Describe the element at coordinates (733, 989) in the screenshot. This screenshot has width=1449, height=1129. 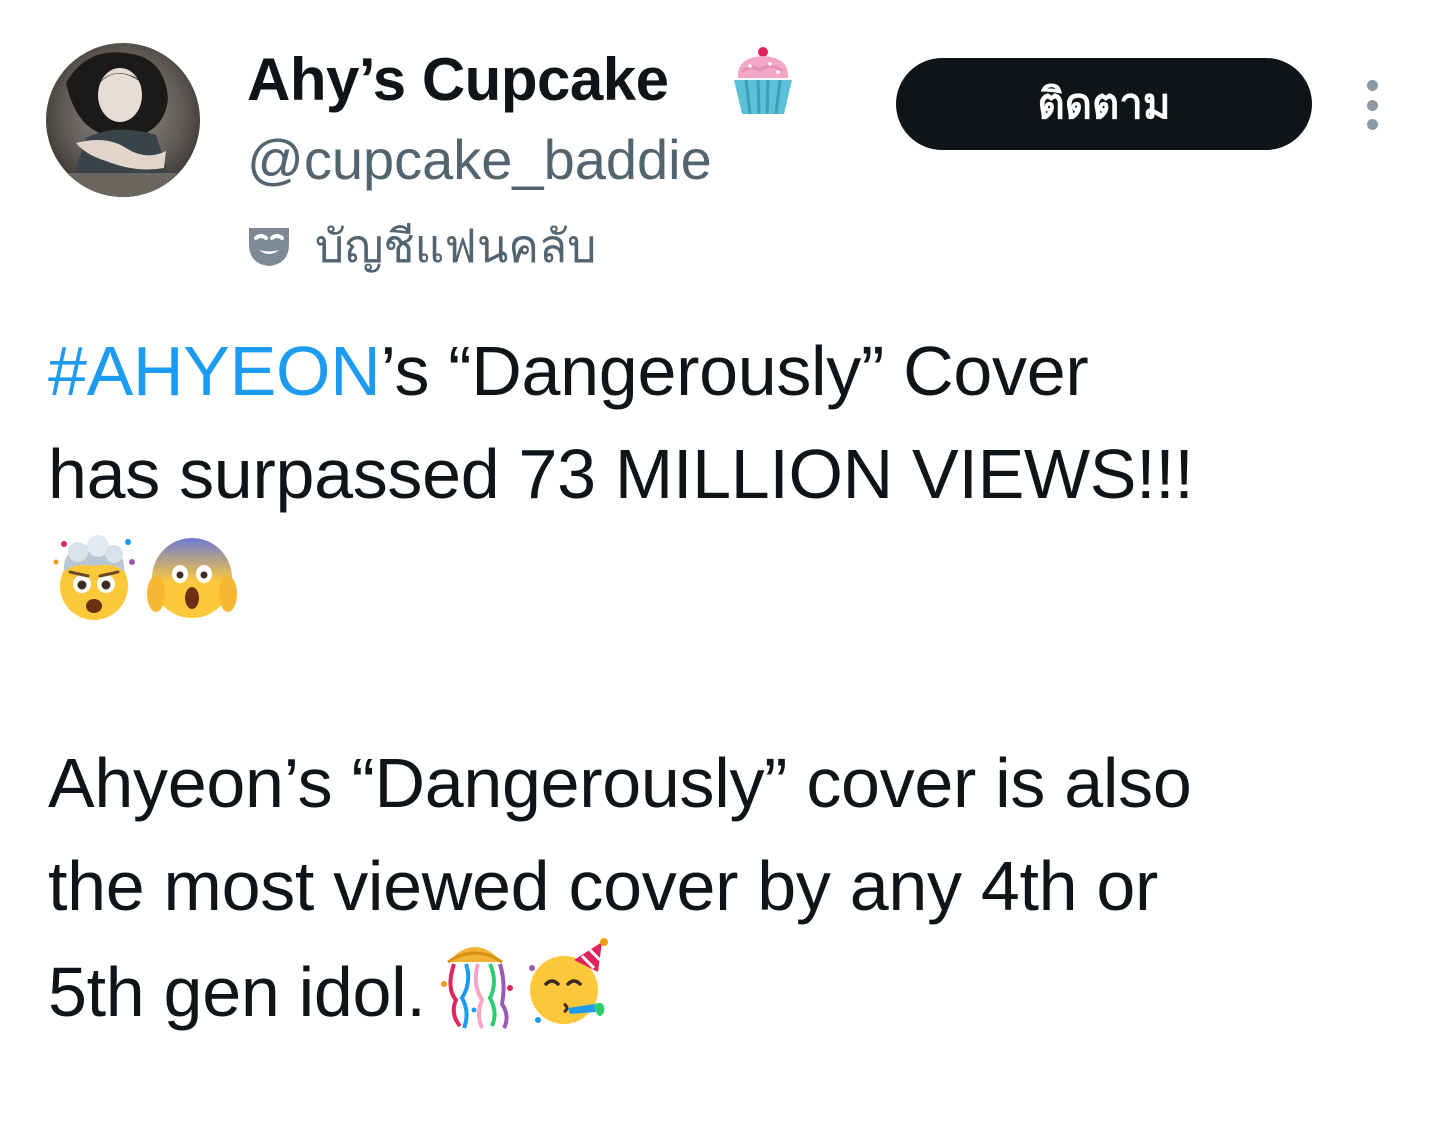
I see `tweet-line-7-row: 5th gen idol.` at that location.